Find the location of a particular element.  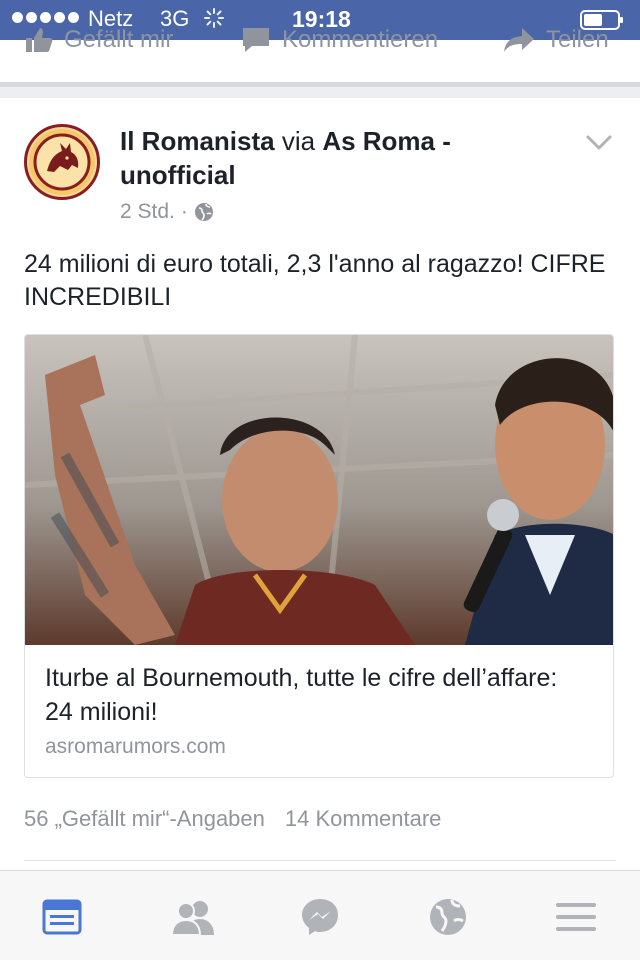

bottom-tab-bar is located at coordinates (320, 915).